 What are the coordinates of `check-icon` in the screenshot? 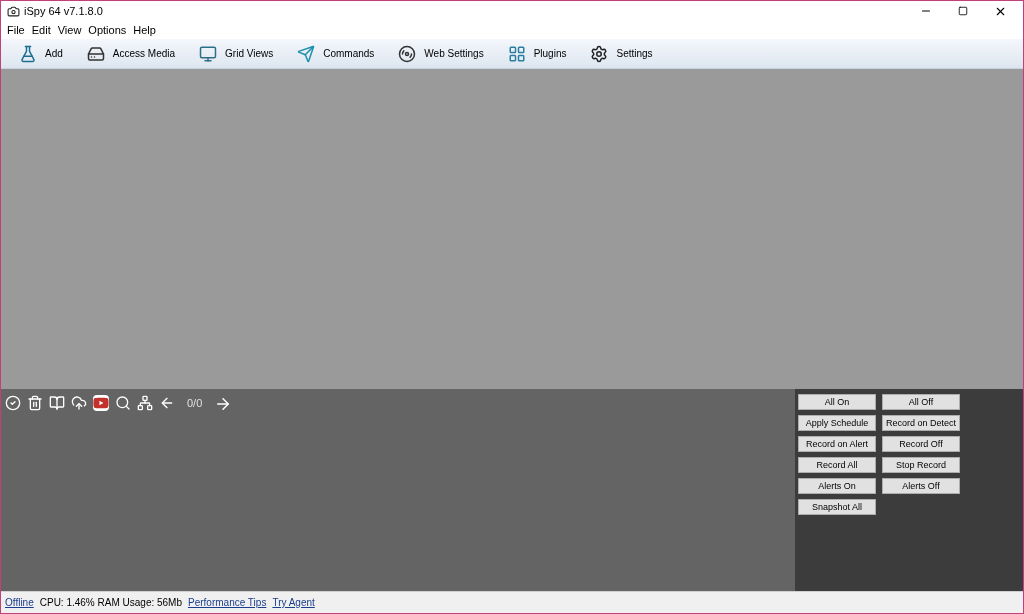 It's located at (13, 403).